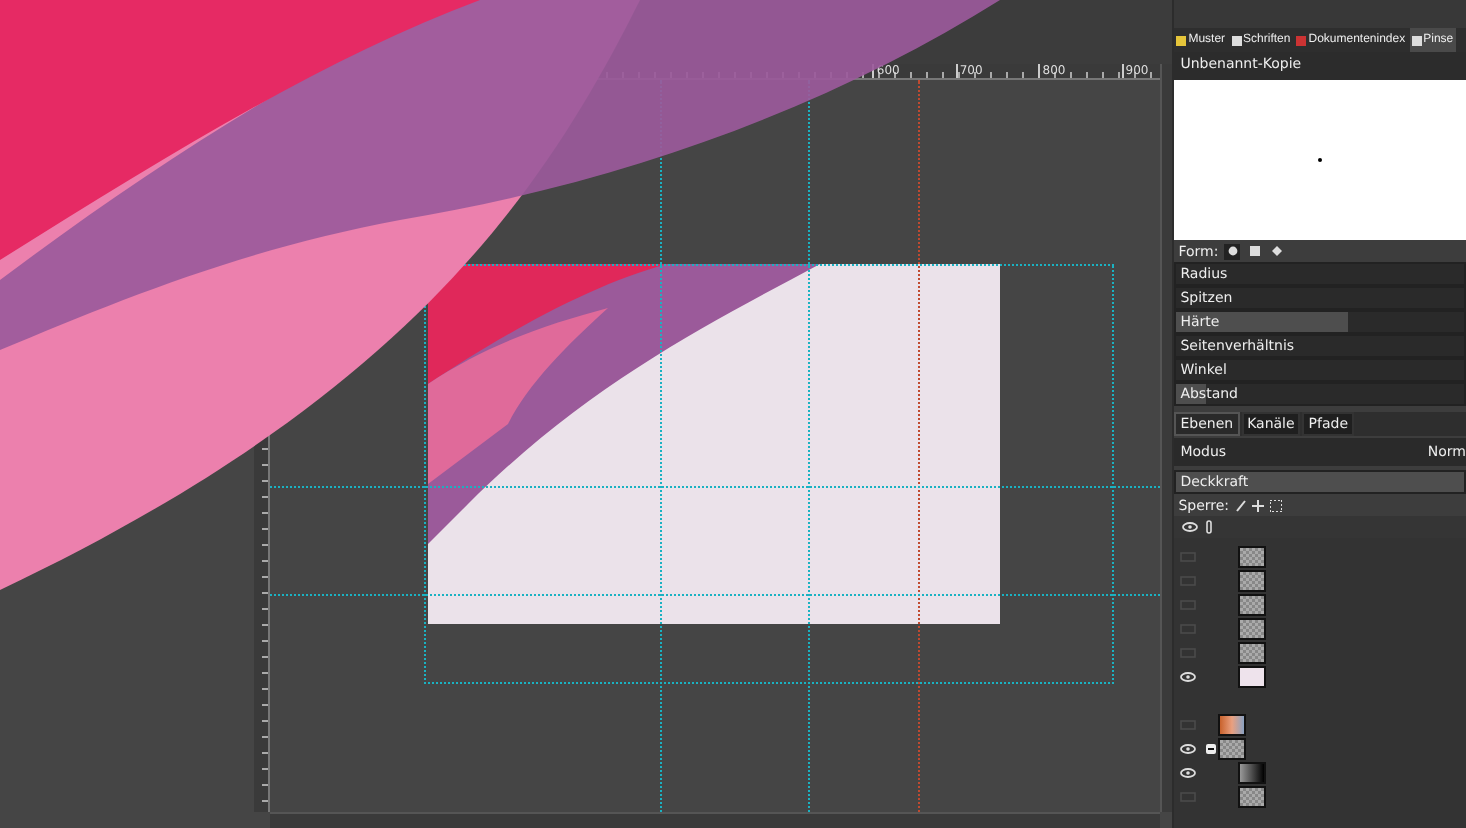 The image size is (1466, 828). I want to click on chain-icon, so click(1209, 527).